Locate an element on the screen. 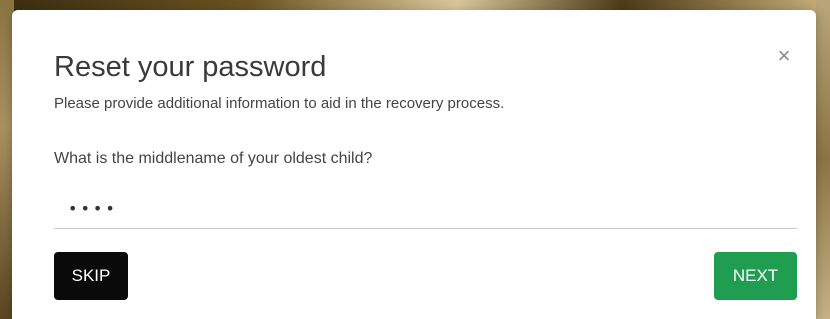  security-answer-input is located at coordinates (425, 208).